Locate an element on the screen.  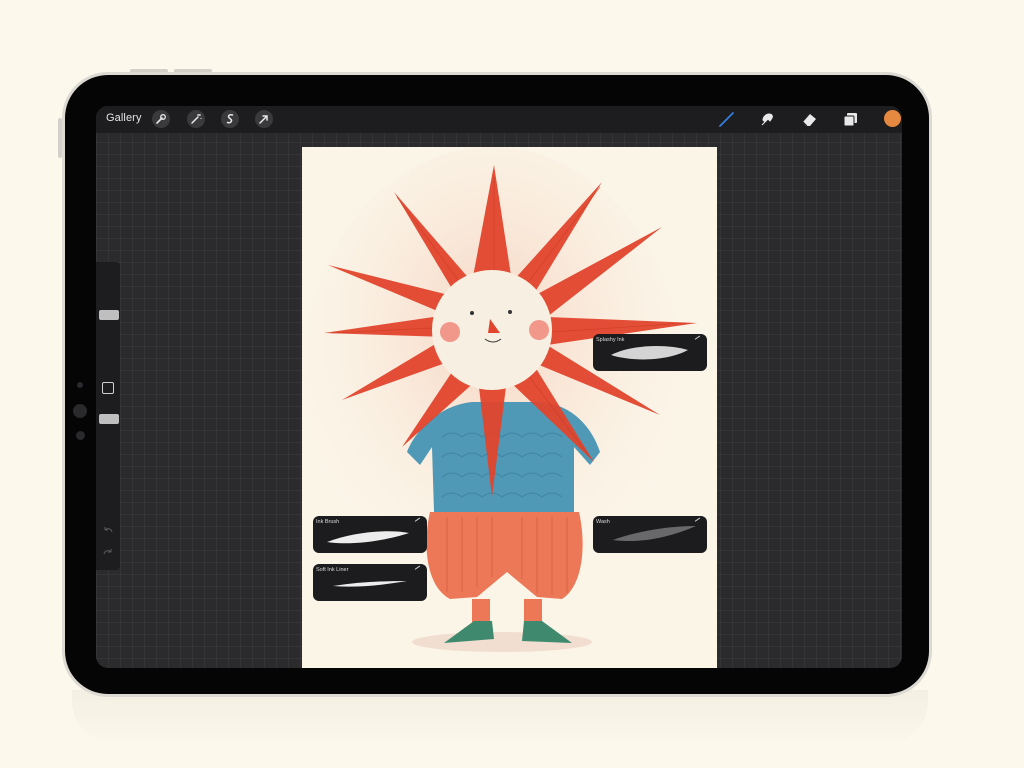
smudge-icon is located at coordinates (766, 119).